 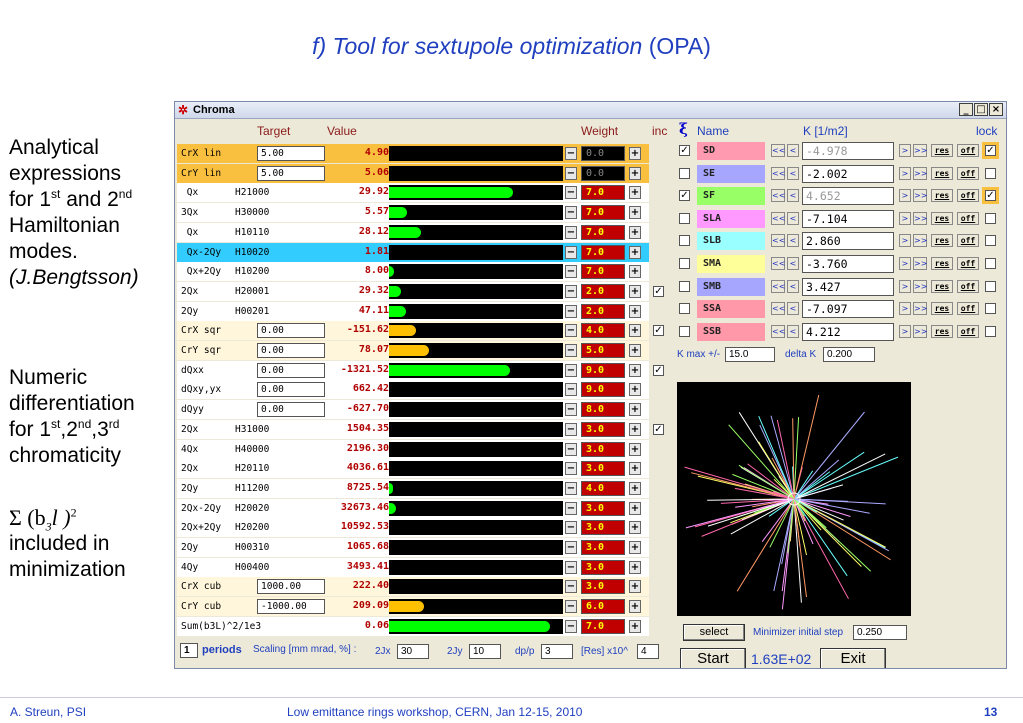 What do you see at coordinates (981, 109) in the screenshot?
I see `maximize-button: □` at bounding box center [981, 109].